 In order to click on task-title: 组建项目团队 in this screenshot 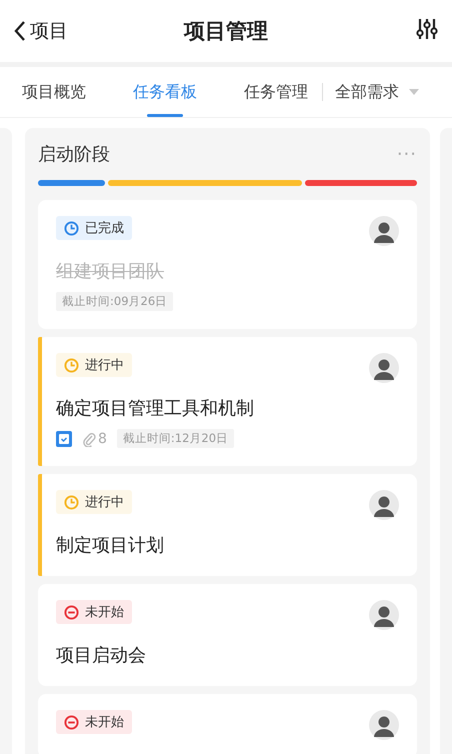, I will do `click(110, 272)`.